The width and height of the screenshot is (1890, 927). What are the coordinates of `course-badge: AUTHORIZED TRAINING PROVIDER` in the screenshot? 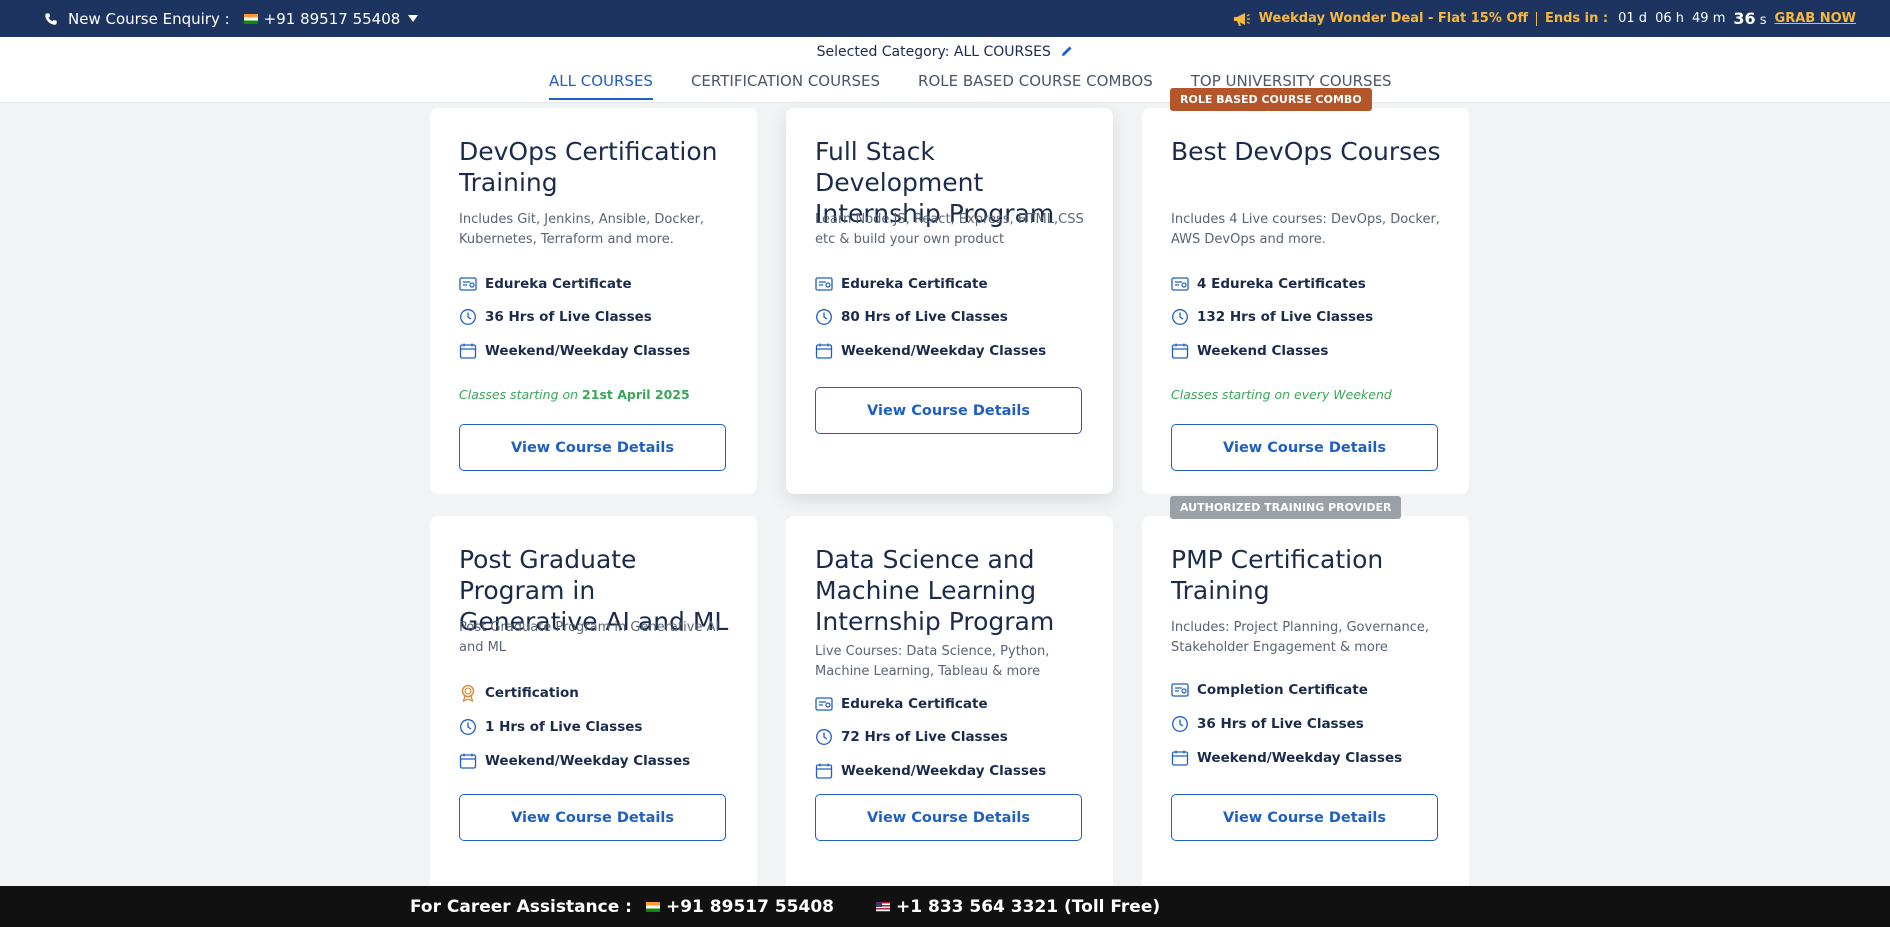 It's located at (1286, 507).